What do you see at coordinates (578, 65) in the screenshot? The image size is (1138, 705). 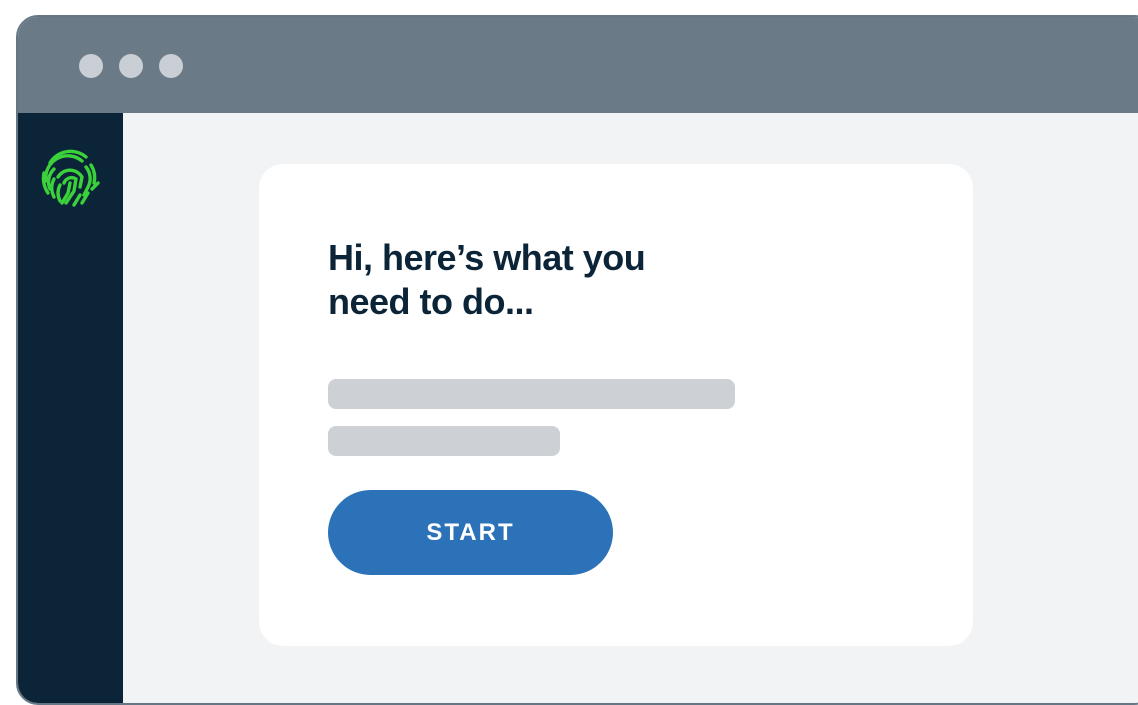 I see `title-bar` at bounding box center [578, 65].